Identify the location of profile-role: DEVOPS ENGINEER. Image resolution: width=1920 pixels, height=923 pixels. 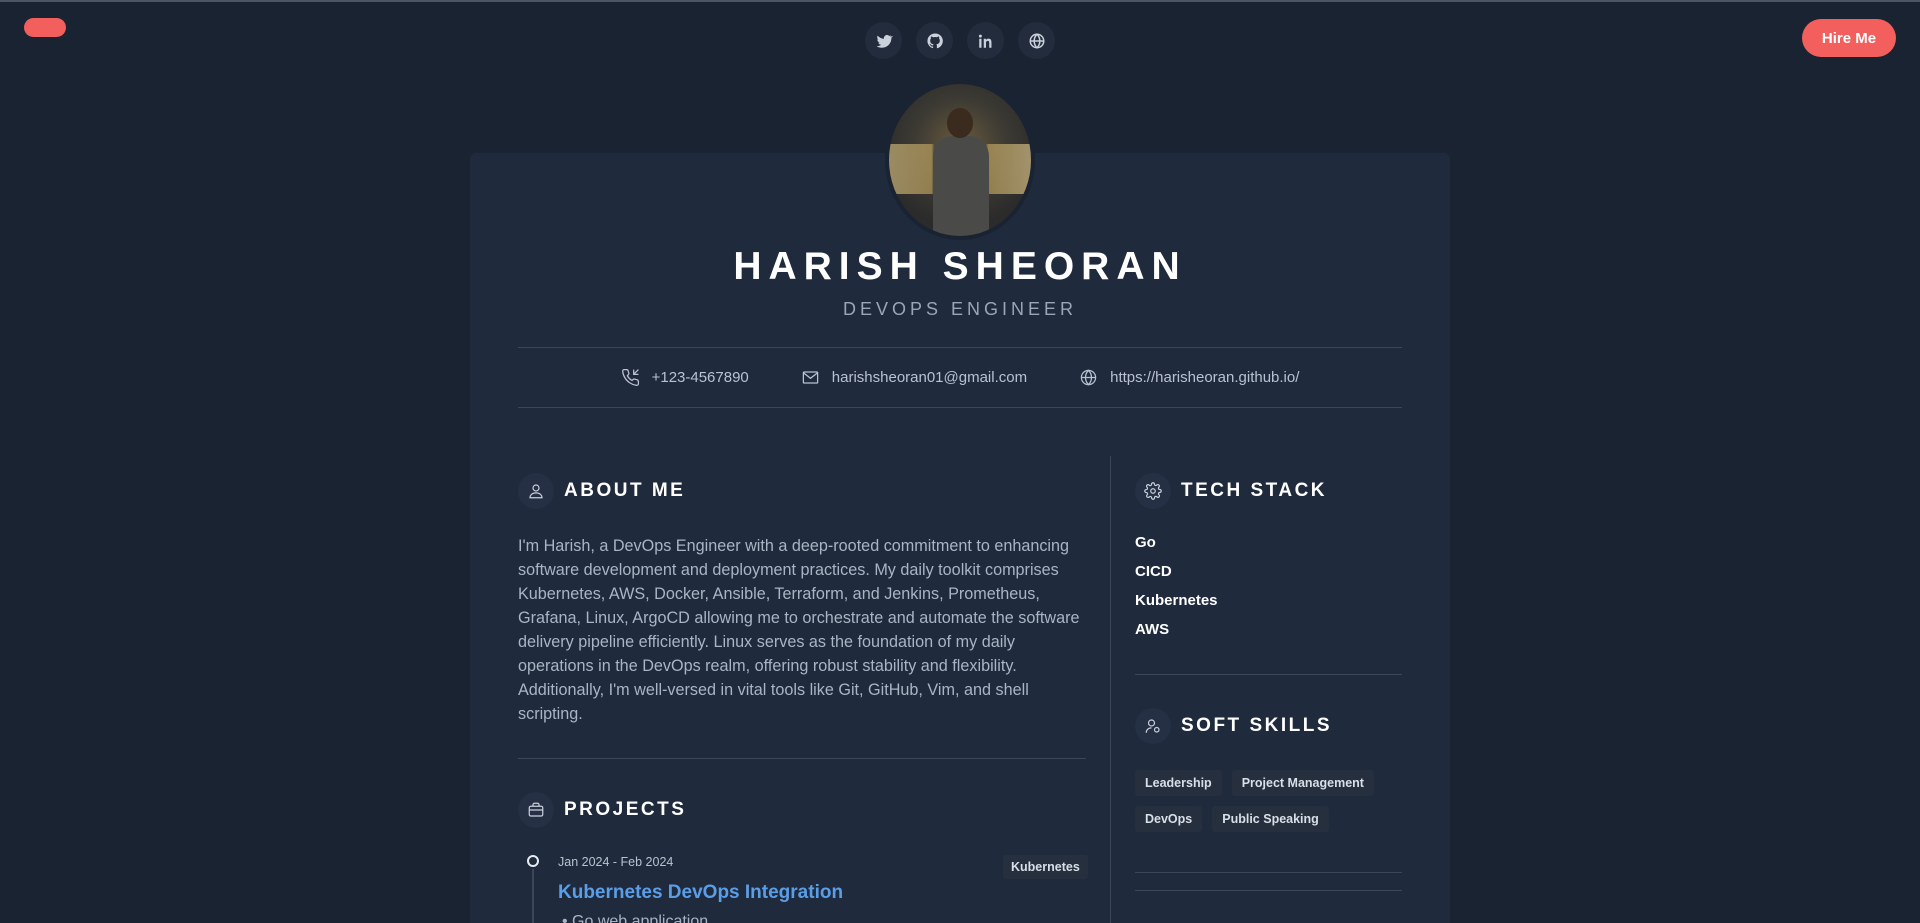
(960, 309).